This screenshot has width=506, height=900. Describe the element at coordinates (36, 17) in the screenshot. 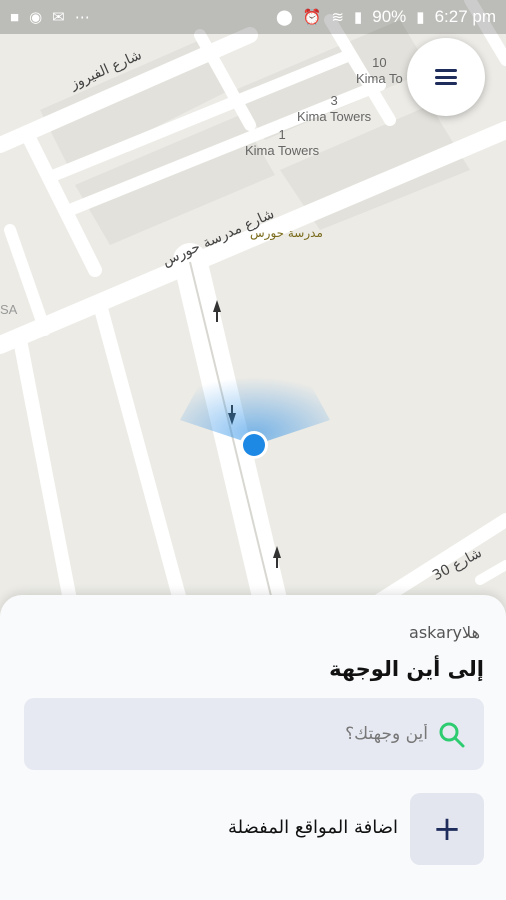

I see `messenger-icon: ◉` at that location.